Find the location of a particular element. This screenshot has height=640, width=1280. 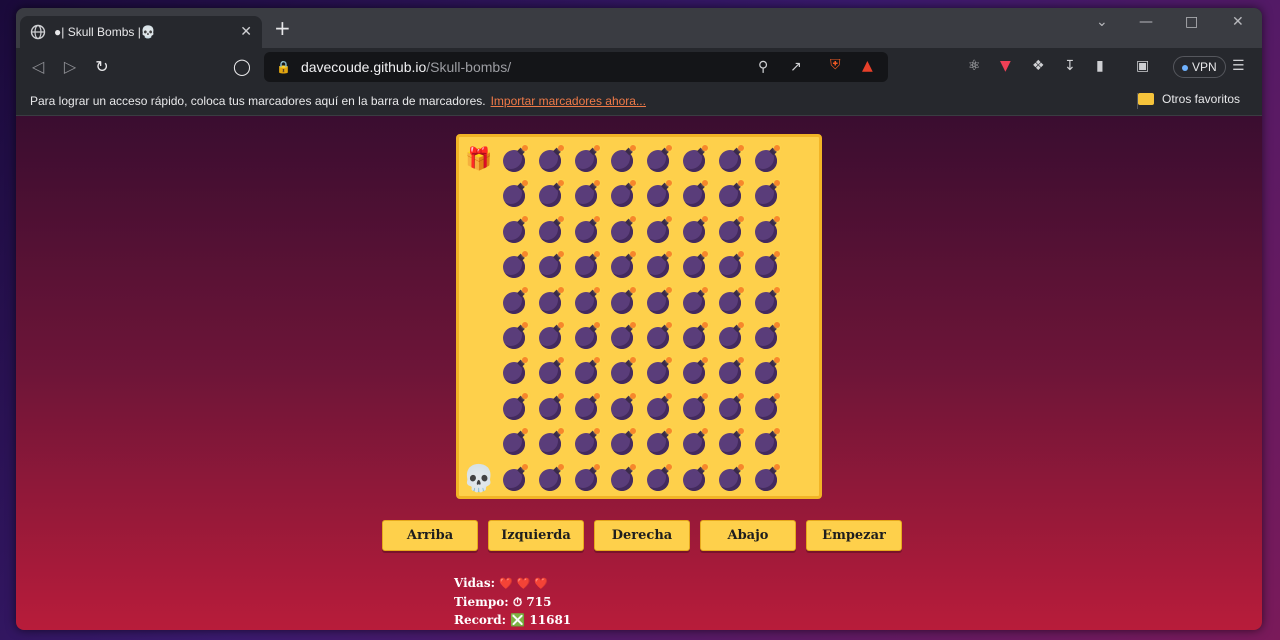

menu-icon: ☰ is located at coordinates (1238, 66).